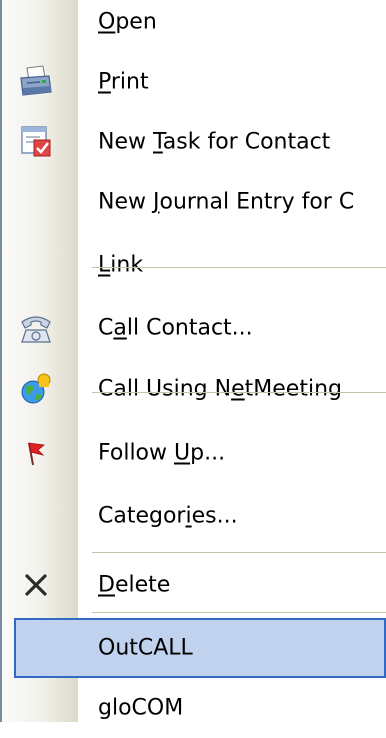 The width and height of the screenshot is (386, 738). I want to click on menu-item-label: New Task for Contact, so click(214, 142).